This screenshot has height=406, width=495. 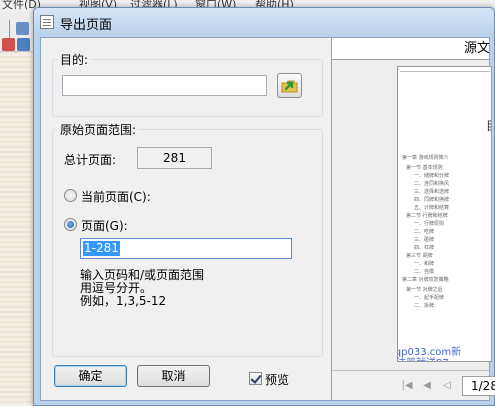 I want to click on preview-watermark-line2: 地上线注册就送87, so click(x=423, y=357).